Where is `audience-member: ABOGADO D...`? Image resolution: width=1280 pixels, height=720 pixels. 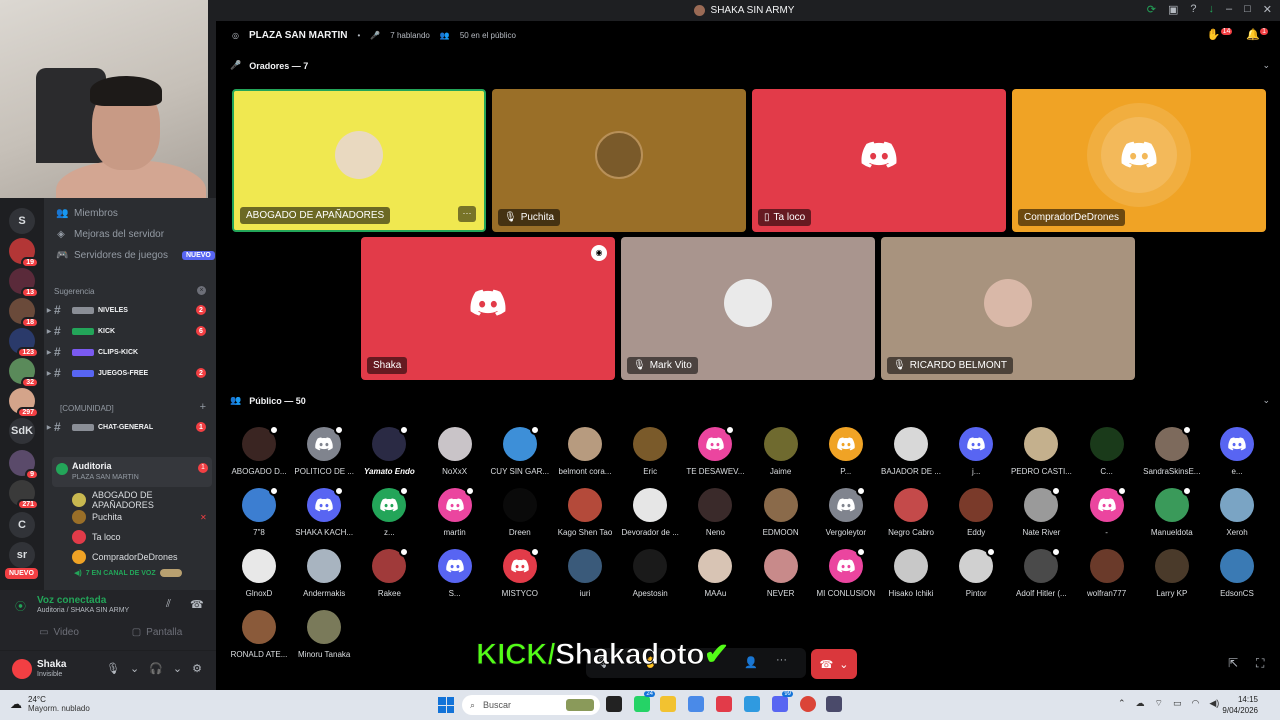 audience-member: ABOGADO D... is located at coordinates (259, 455).